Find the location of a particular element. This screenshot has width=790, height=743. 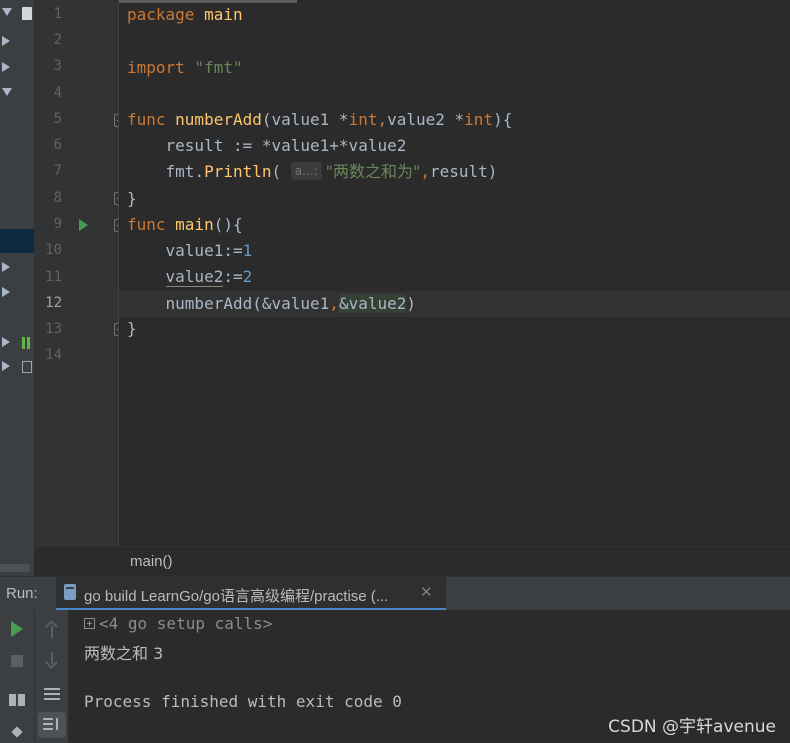

string-literal: "fmt" is located at coordinates (213, 67).